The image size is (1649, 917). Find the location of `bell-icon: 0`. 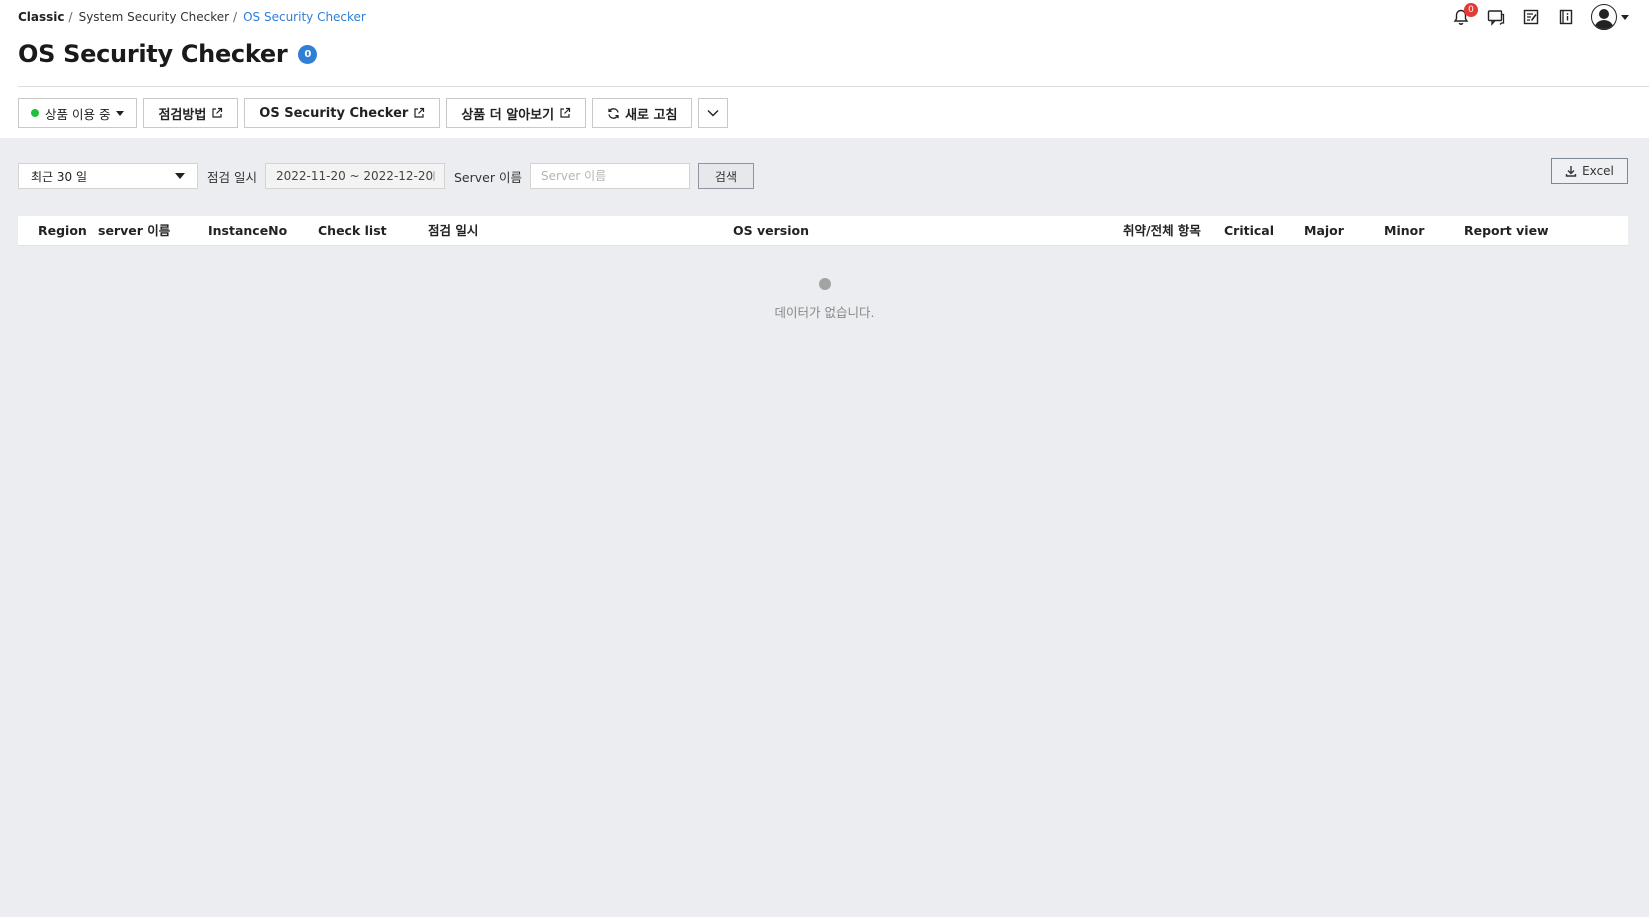

bell-icon: 0 is located at coordinates (1464, 15).